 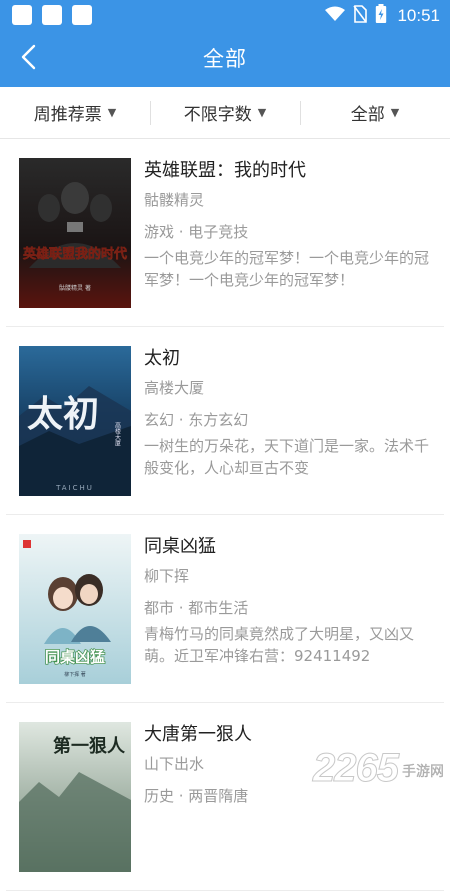 What do you see at coordinates (289, 576) in the screenshot?
I see `book-author: 柳下挥` at bounding box center [289, 576].